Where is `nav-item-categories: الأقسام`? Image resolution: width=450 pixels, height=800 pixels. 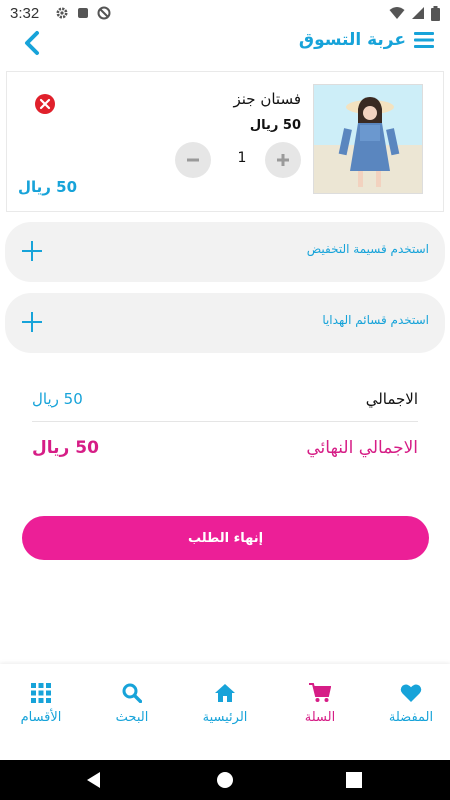
nav-item-categories: الأقسام is located at coordinates (43, 712).